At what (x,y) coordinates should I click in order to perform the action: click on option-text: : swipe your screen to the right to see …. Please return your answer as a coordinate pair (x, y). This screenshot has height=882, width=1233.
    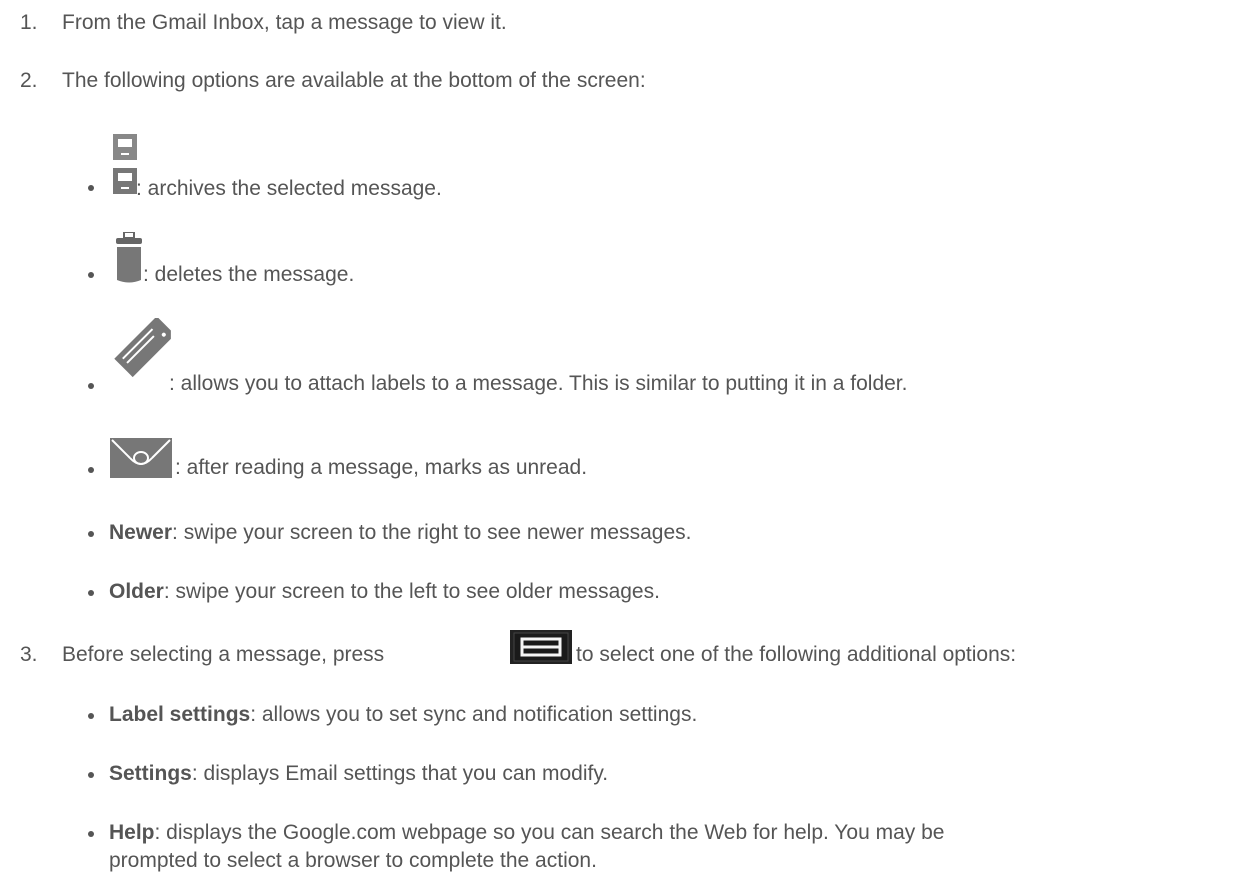
    Looking at the image, I should click on (432, 532).